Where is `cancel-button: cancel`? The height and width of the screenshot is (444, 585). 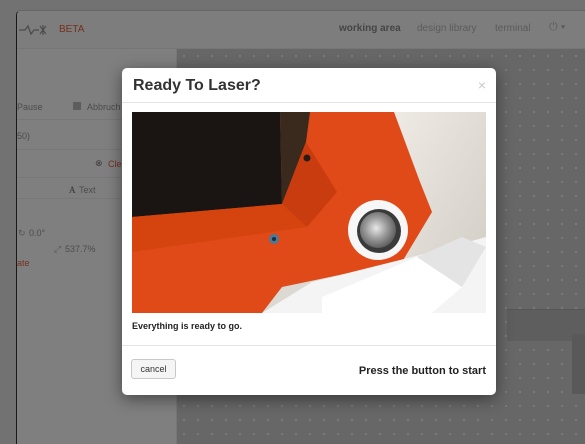
cancel-button: cancel is located at coordinates (153, 369).